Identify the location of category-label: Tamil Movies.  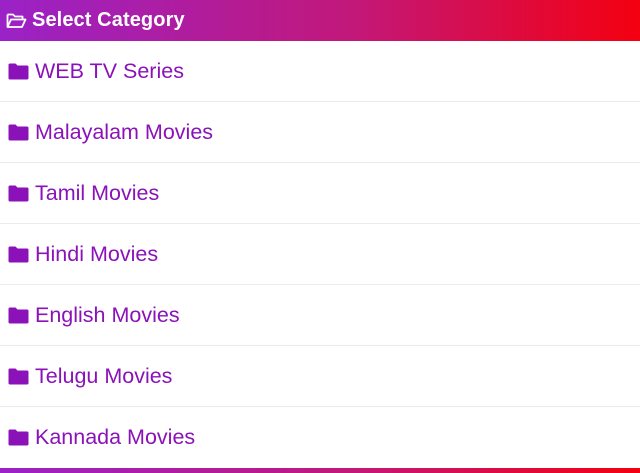
(97, 192).